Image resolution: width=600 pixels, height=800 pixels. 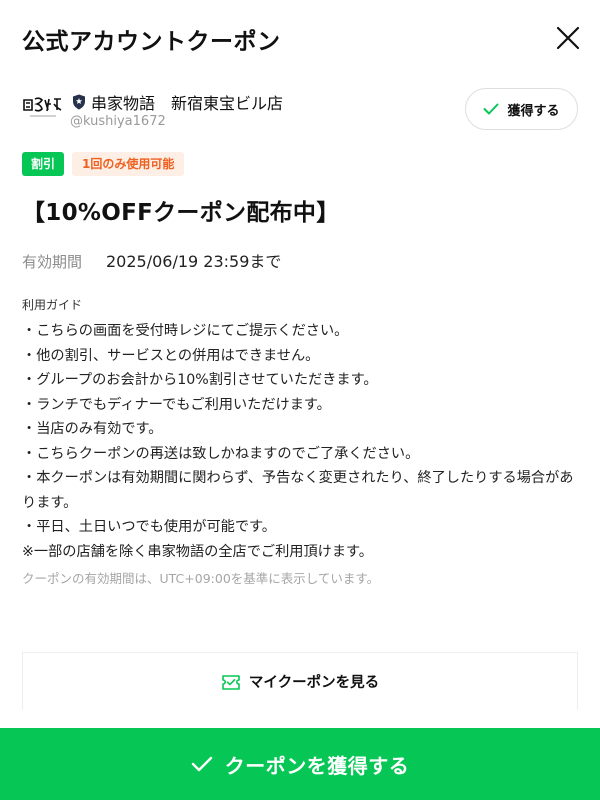 What do you see at coordinates (118, 121) in the screenshot?
I see `shop-handle: @kushiya1672` at bounding box center [118, 121].